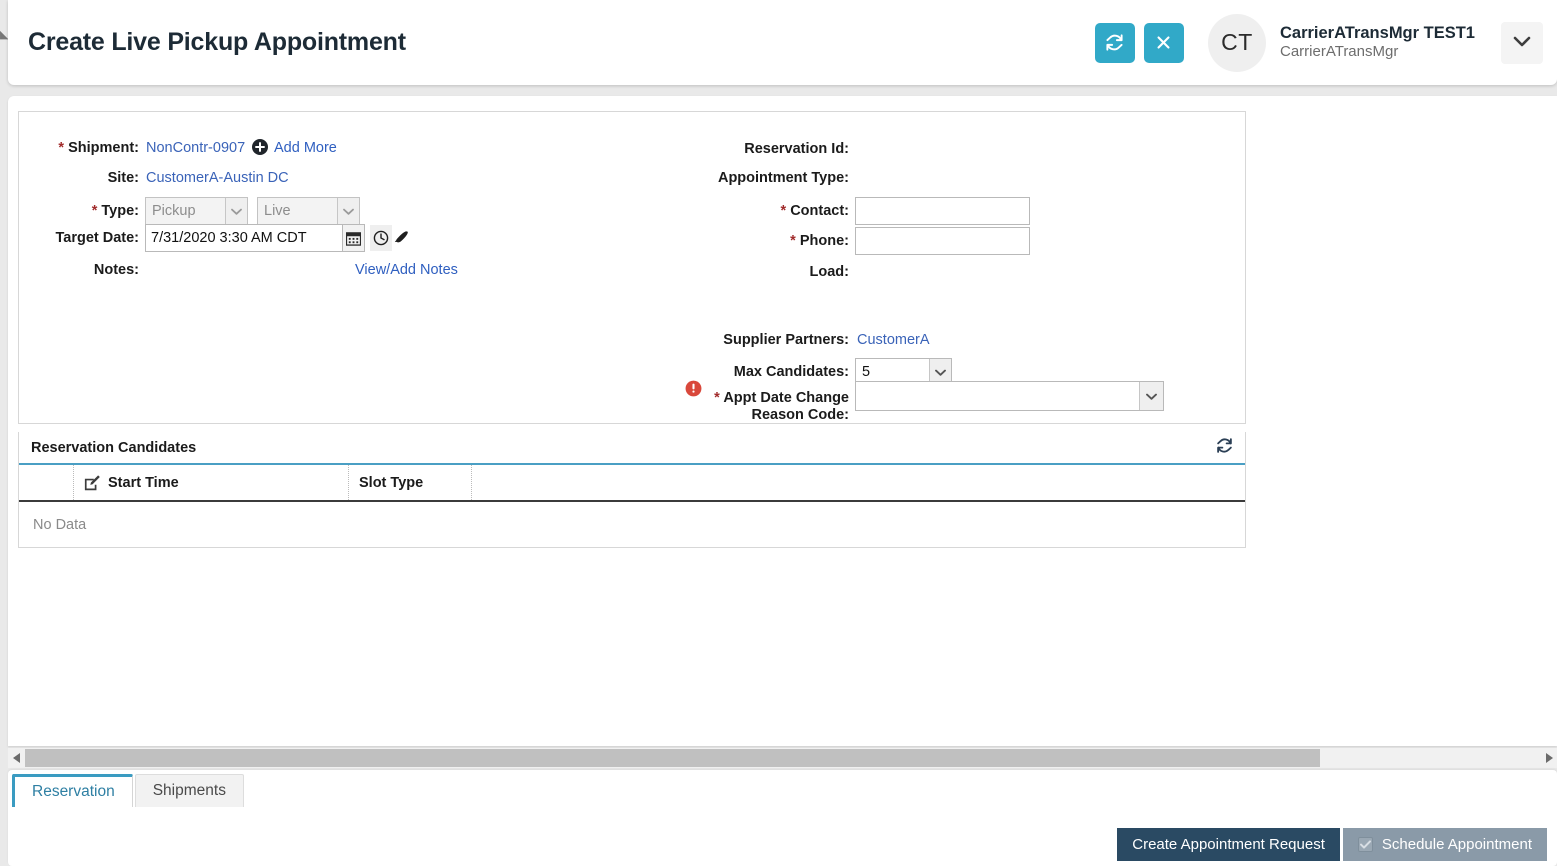 This screenshot has height=866, width=1557. What do you see at coordinates (1339, 52) in the screenshot?
I see `user-role: CarrierATransMgr` at bounding box center [1339, 52].